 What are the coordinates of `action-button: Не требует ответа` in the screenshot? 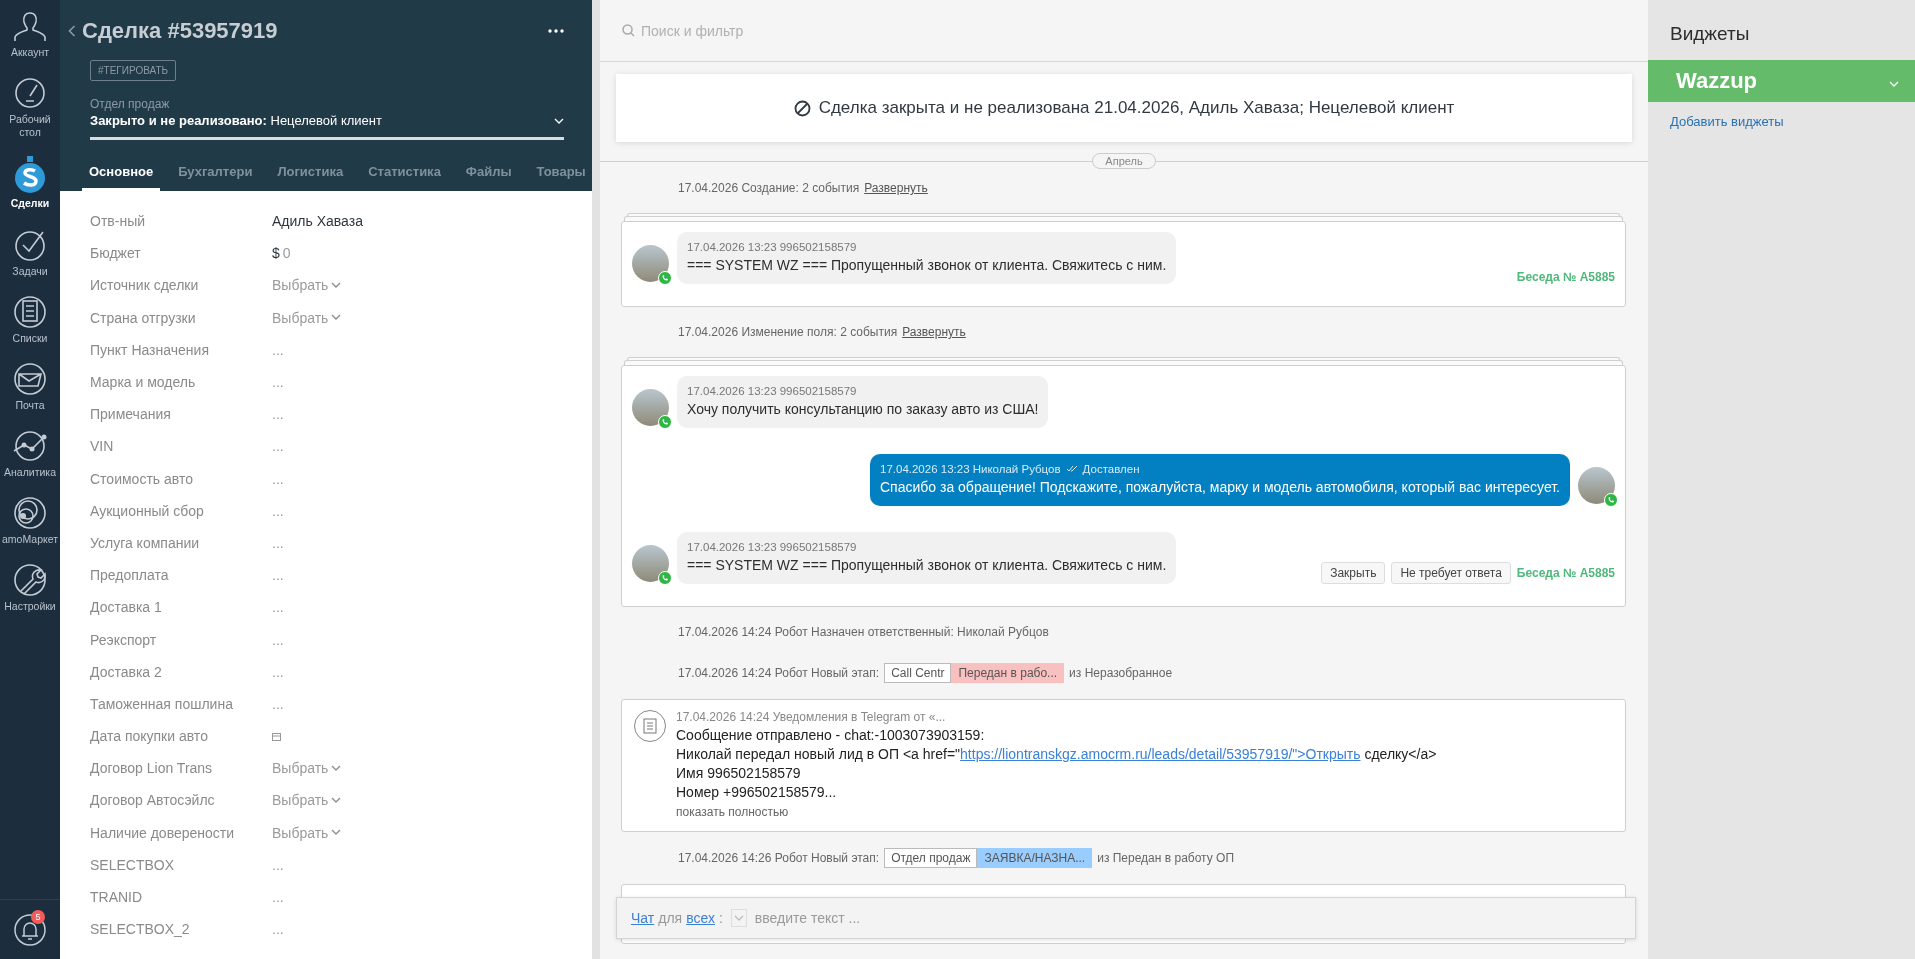 It's located at (1451, 573).